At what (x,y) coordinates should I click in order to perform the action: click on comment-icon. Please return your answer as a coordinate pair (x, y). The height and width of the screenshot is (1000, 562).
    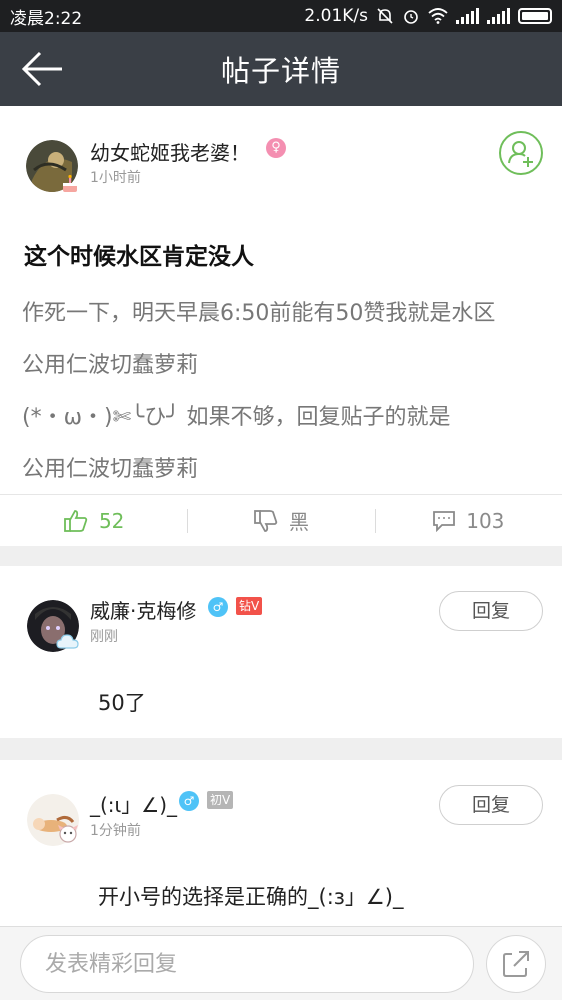
    Looking at the image, I should click on (444, 521).